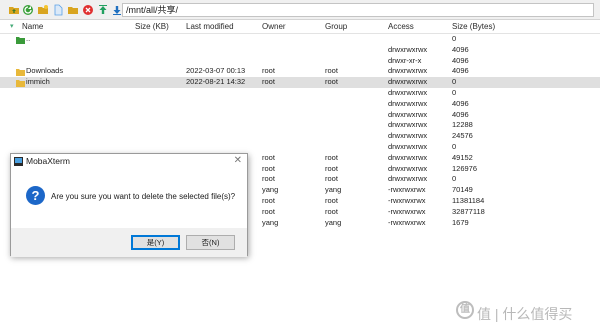 Image resolution: width=600 pixels, height=332 pixels. Describe the element at coordinates (336, 26) in the screenshot. I see `column-group: Group` at that location.